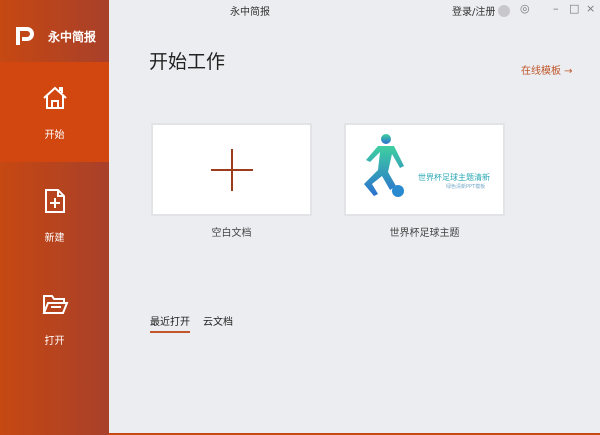 This screenshot has width=600, height=435. Describe the element at coordinates (556, 8) in the screenshot. I see `minimize-icon: –` at that location.